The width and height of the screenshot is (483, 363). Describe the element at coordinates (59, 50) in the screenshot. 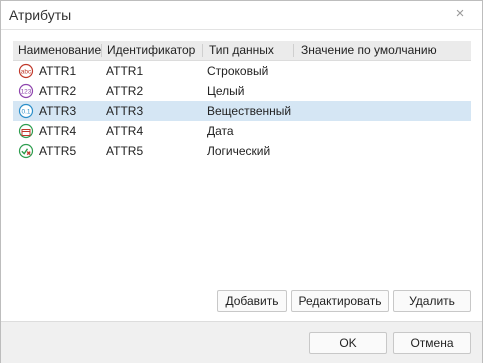

I see `column-header-name: Наименование` at that location.